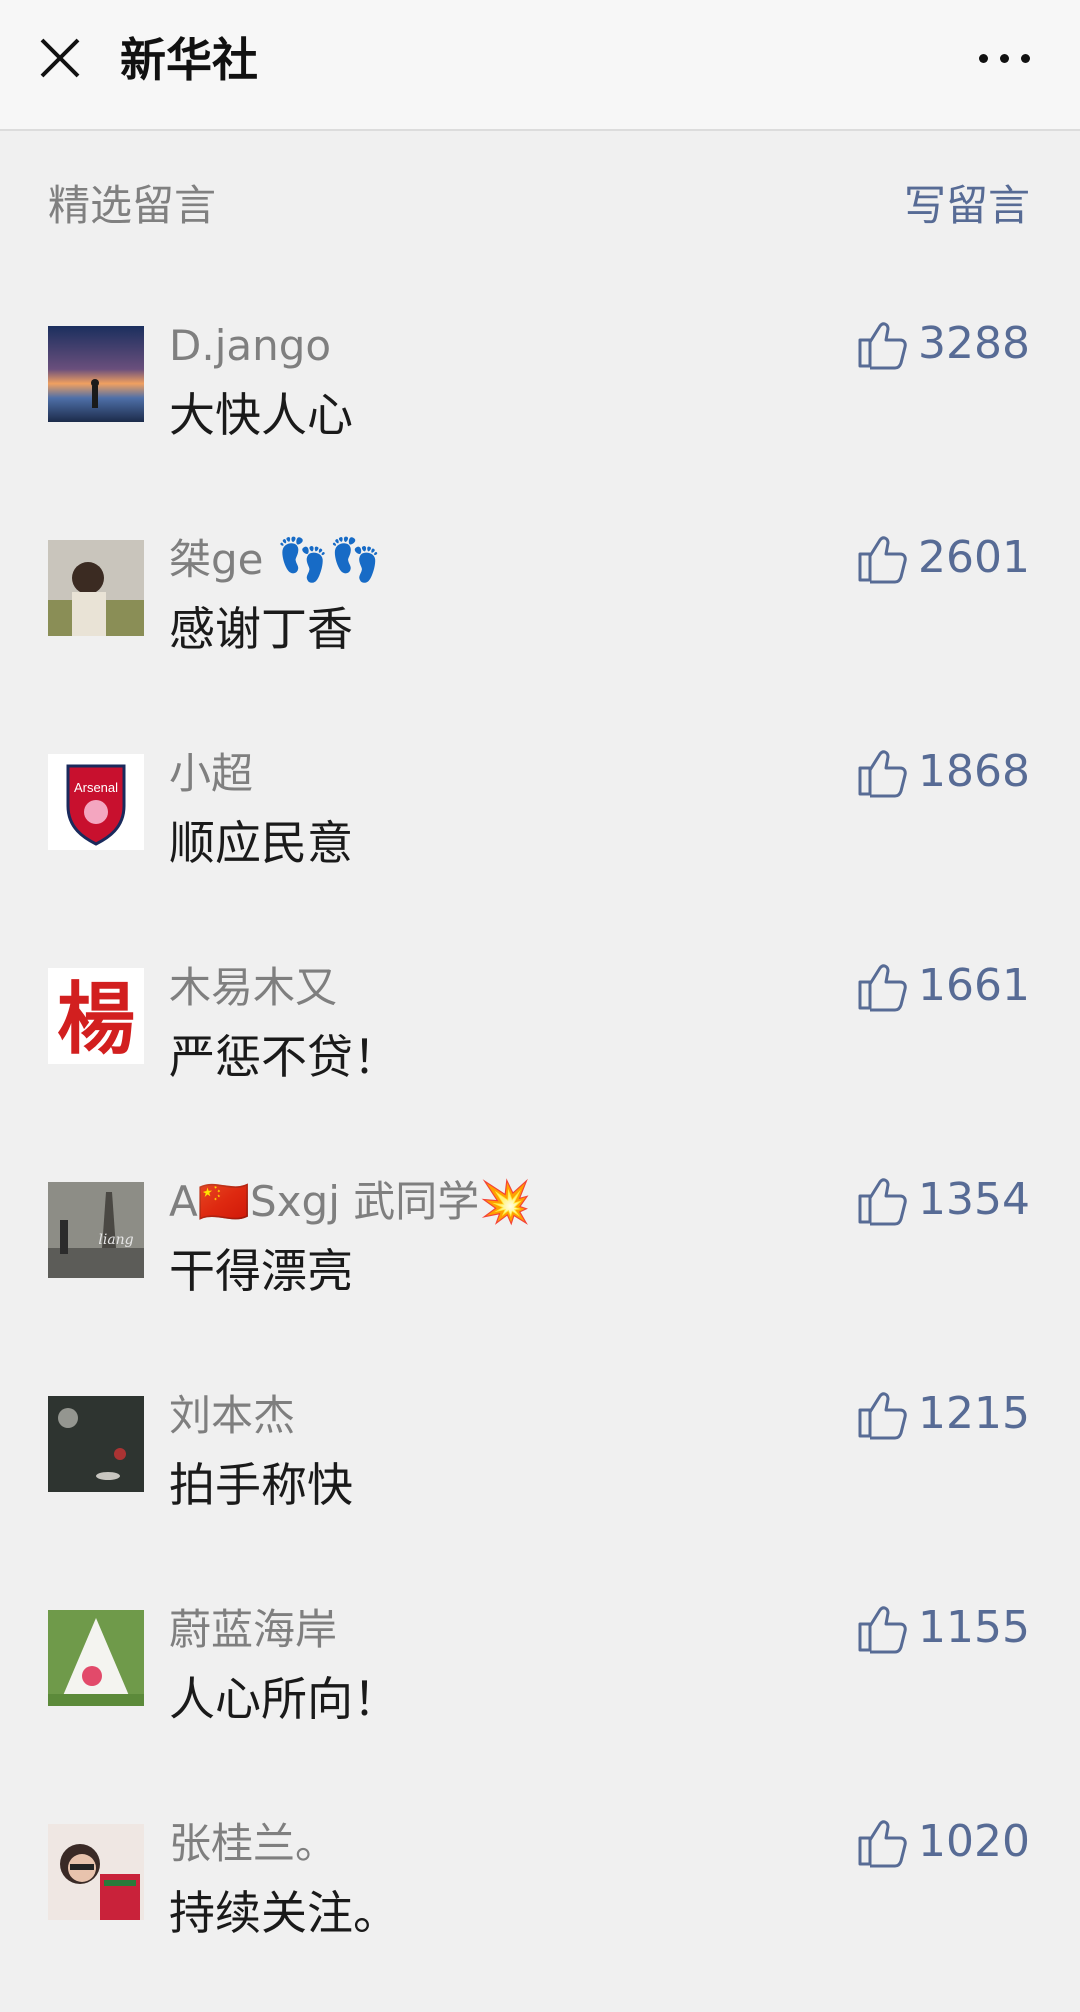 This screenshot has width=1080, height=2012. What do you see at coordinates (96, 1019) in the screenshot?
I see `yang-seal-text: 楊` at bounding box center [96, 1019].